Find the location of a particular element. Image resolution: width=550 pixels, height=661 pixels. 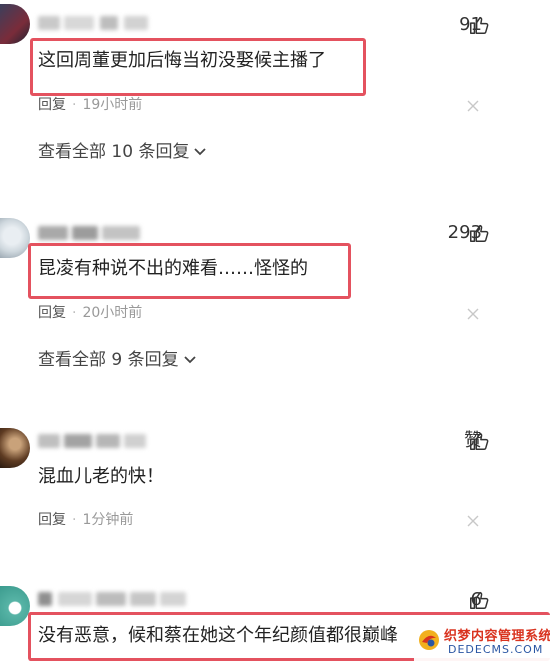

watermark-subtitle: DEDECMS.COM is located at coordinates (496, 649).